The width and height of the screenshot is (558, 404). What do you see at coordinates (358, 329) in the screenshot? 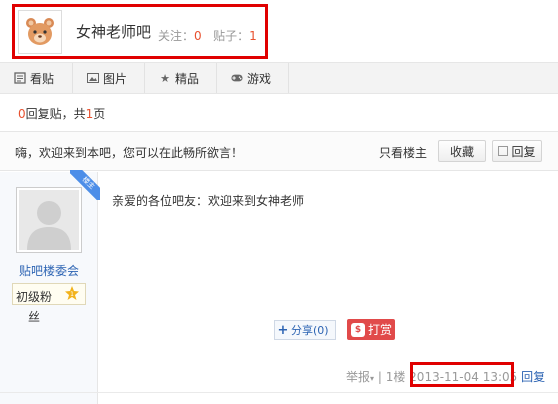
I see `money-bag-icon: $` at bounding box center [358, 329].